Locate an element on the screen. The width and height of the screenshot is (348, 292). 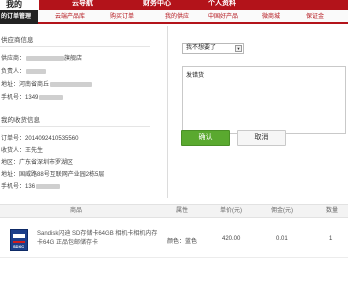
order-number-row: 订单号：2014092410535560 is located at coordinates (39, 137).